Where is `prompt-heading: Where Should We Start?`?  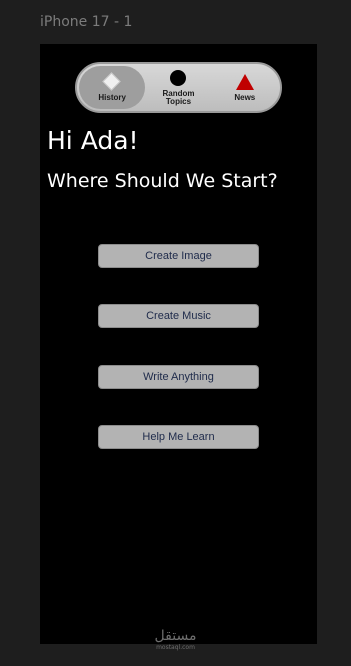 prompt-heading: Where Should We Start? is located at coordinates (162, 181).